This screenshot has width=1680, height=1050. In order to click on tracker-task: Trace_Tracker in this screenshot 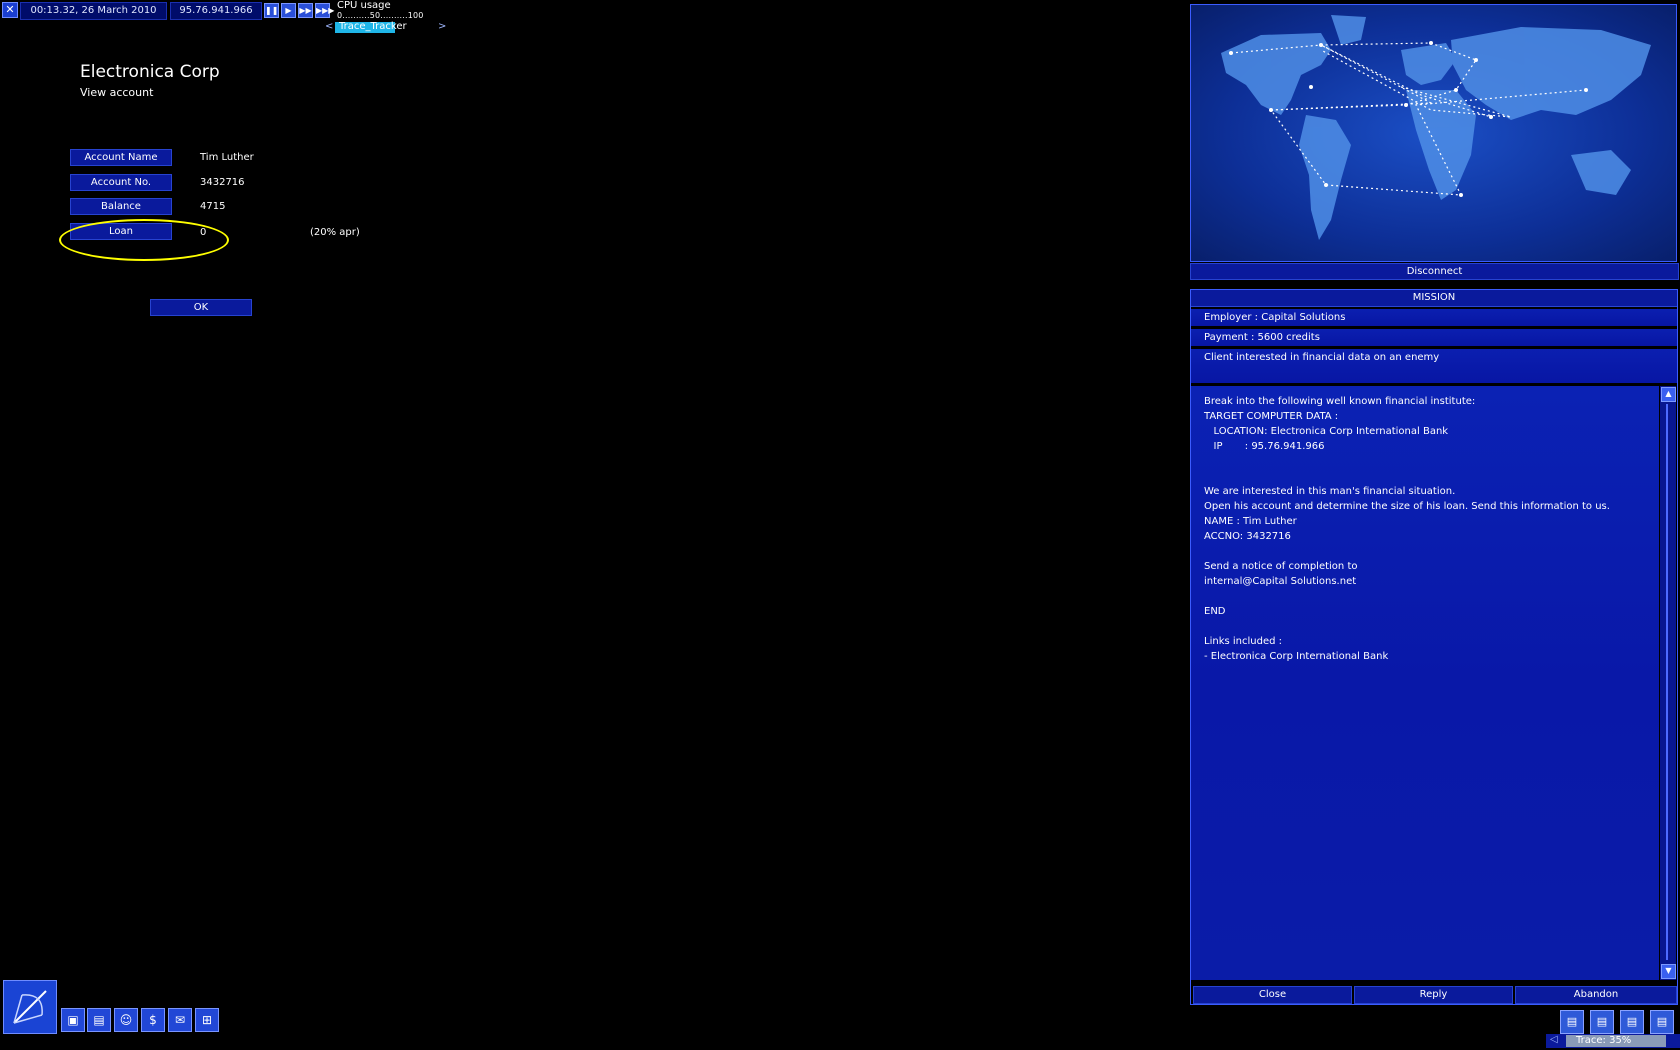, I will do `click(385, 27)`.